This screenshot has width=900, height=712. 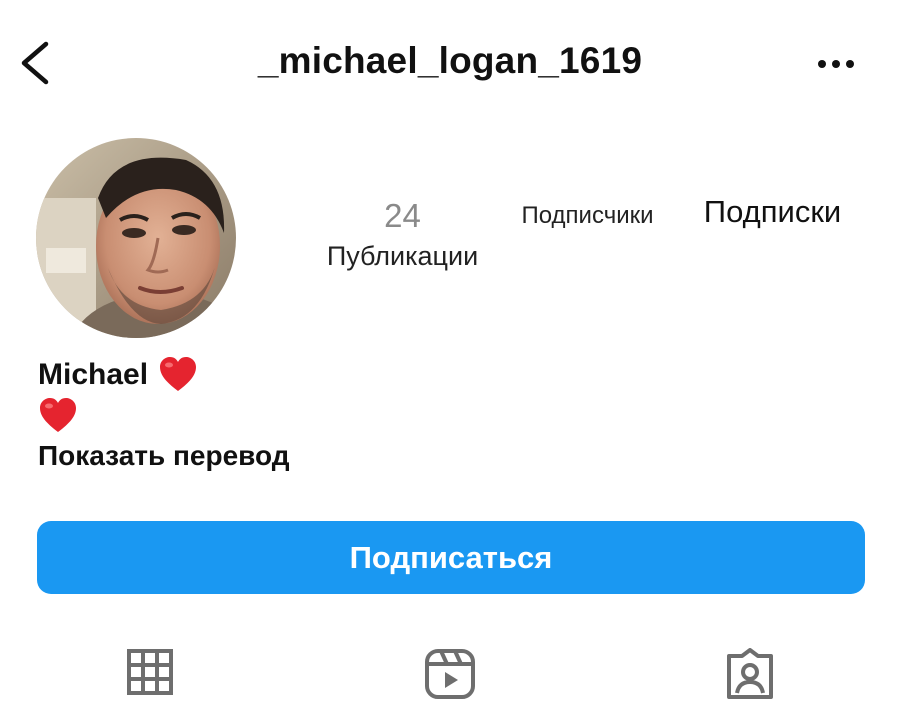 I want to click on more-horizontal-icon, so click(x=836, y=64).